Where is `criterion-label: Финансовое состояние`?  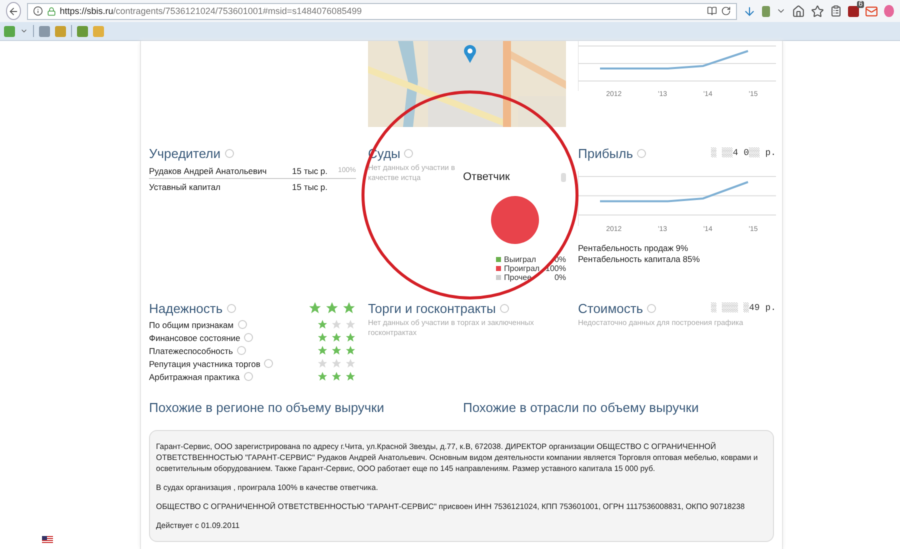
criterion-label: Финансовое состояние is located at coordinates (194, 337).